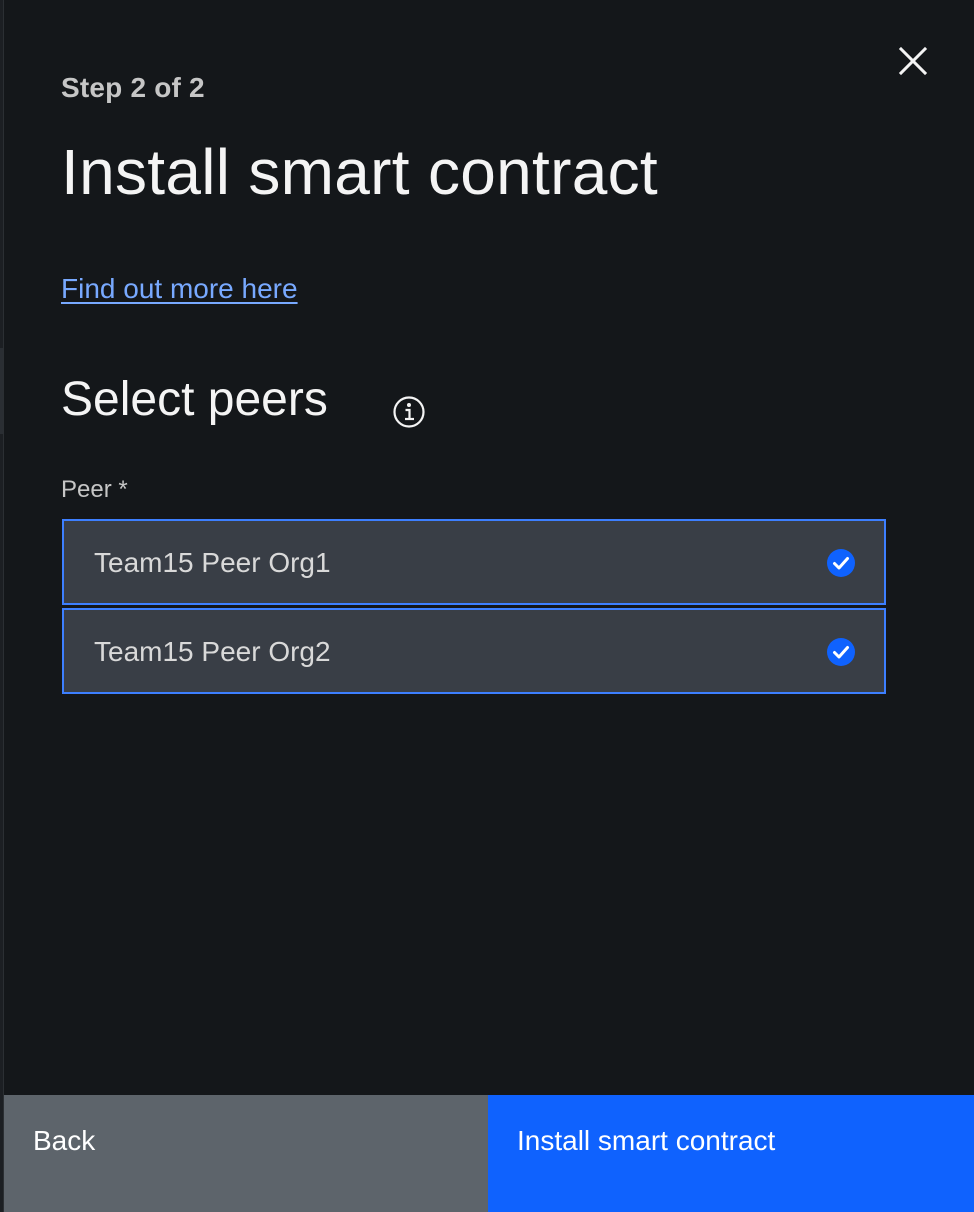  What do you see at coordinates (133, 87) in the screenshot?
I see `step-indicator: Step 2 of 2` at bounding box center [133, 87].